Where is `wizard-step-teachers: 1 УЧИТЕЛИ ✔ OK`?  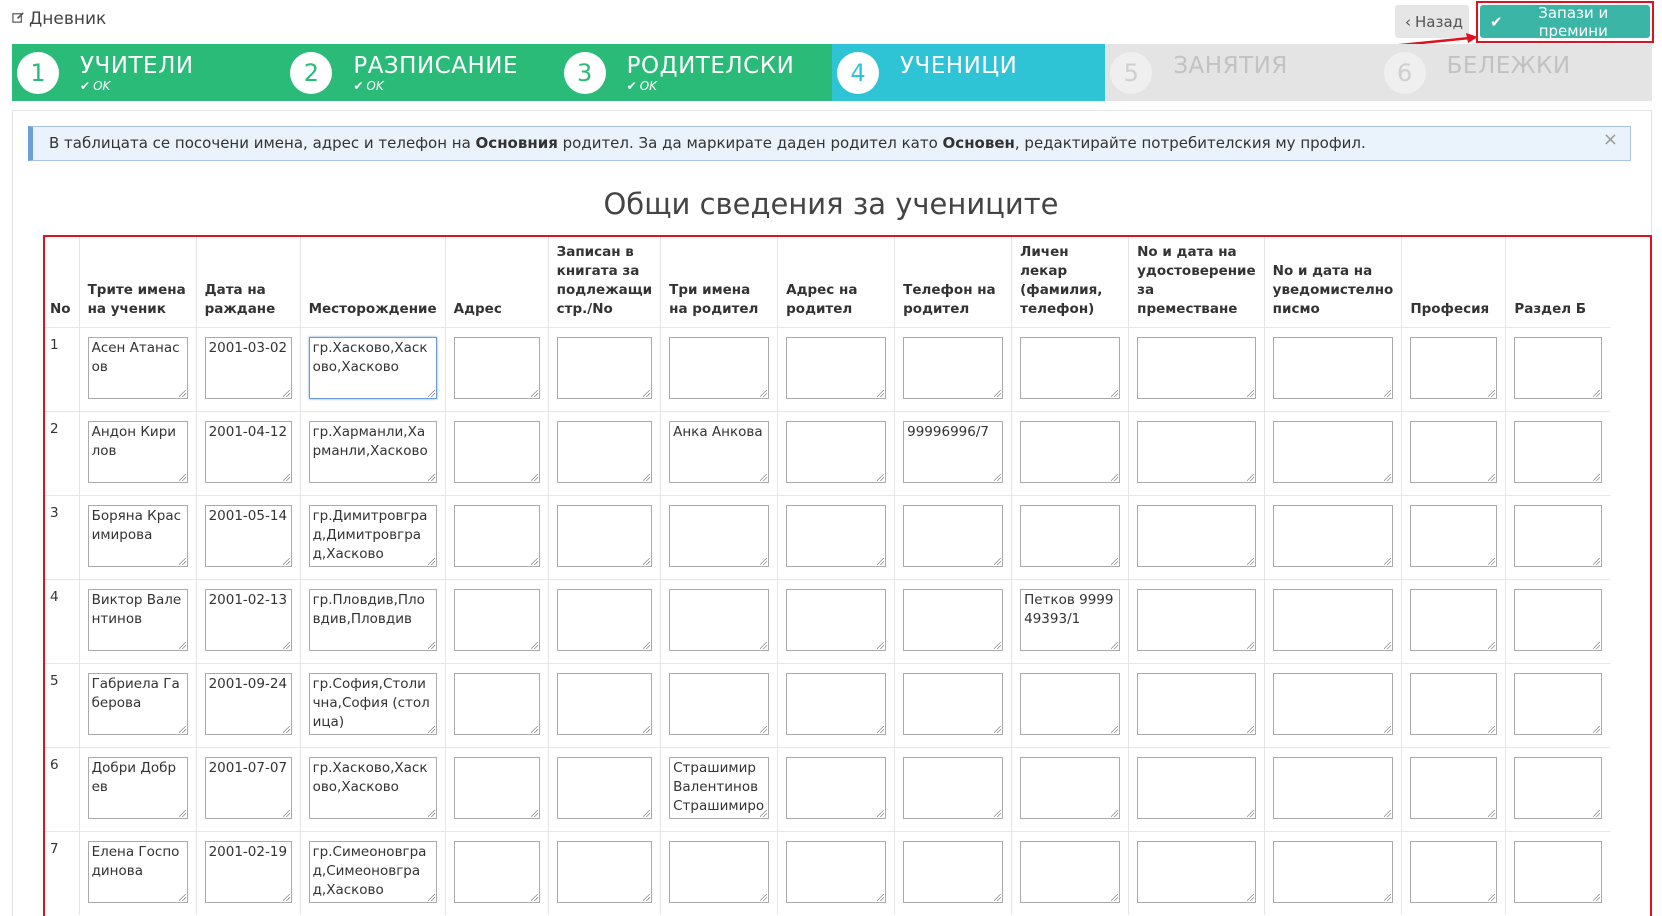 wizard-step-teachers: 1 УЧИТЕЛИ ✔ OK is located at coordinates (149, 72).